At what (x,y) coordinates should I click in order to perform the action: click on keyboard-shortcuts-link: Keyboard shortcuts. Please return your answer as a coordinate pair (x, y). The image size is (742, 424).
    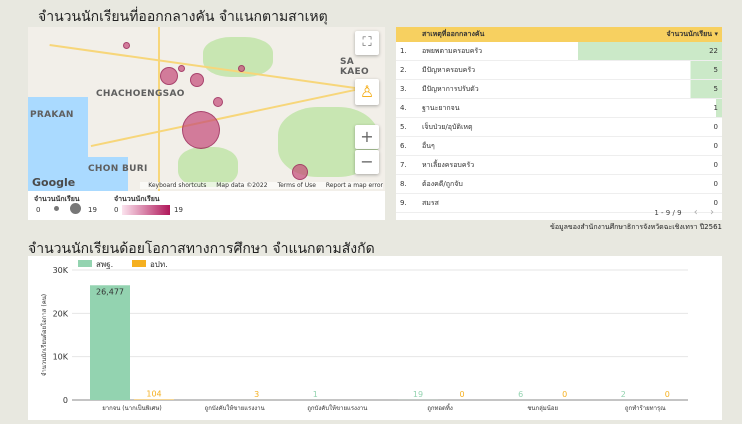
    Looking at the image, I should click on (177, 185).